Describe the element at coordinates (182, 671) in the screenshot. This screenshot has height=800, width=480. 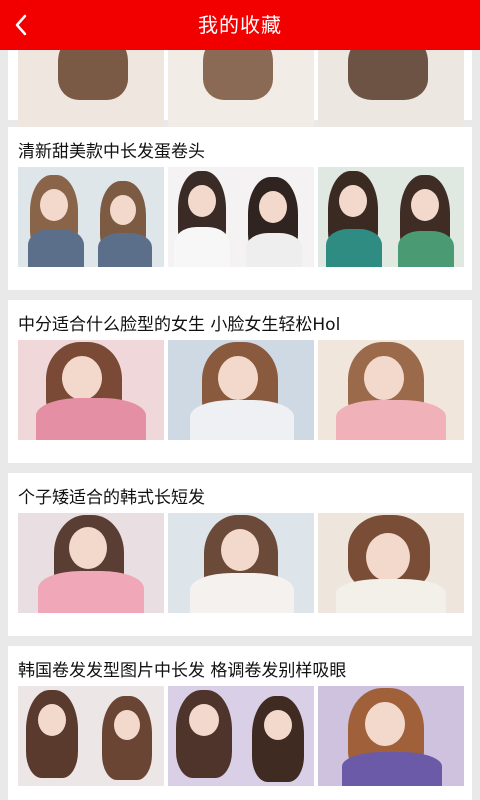
I see `card-title: 韩国卷发发型图片中长发 格调卷发别样吸眼` at that location.